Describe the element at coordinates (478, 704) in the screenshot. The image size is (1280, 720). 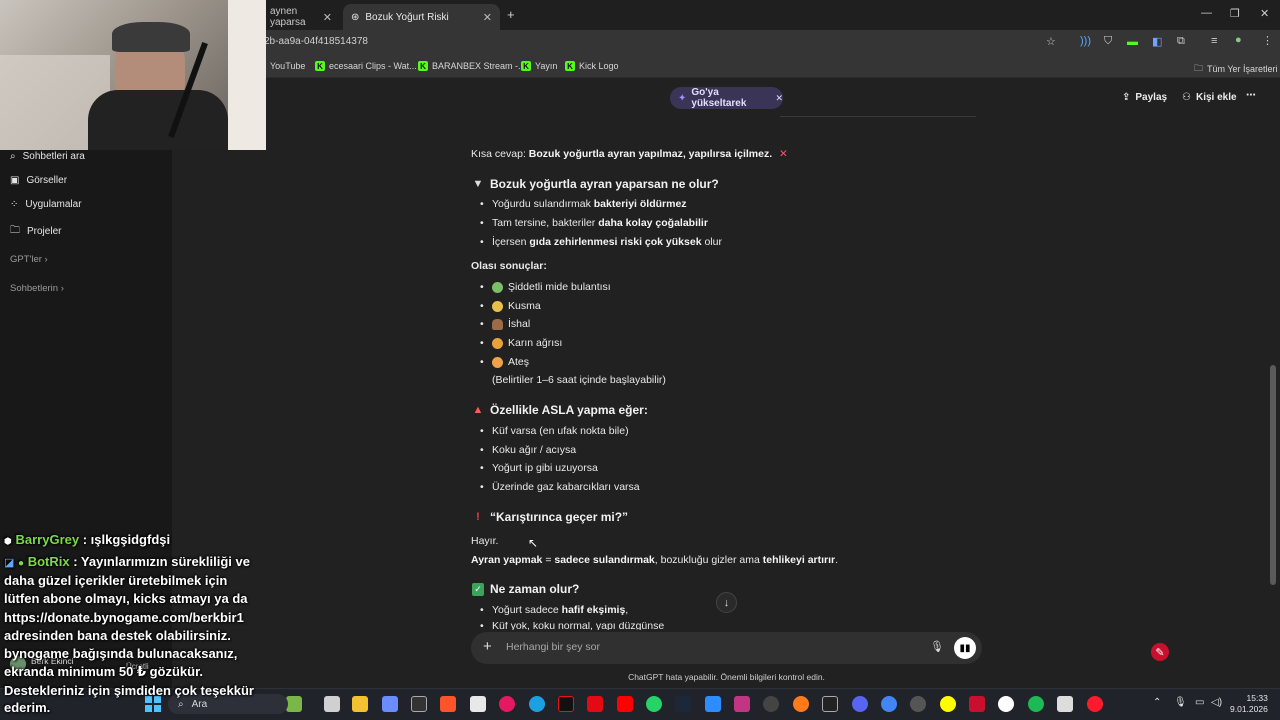
I see `store-icon` at that location.